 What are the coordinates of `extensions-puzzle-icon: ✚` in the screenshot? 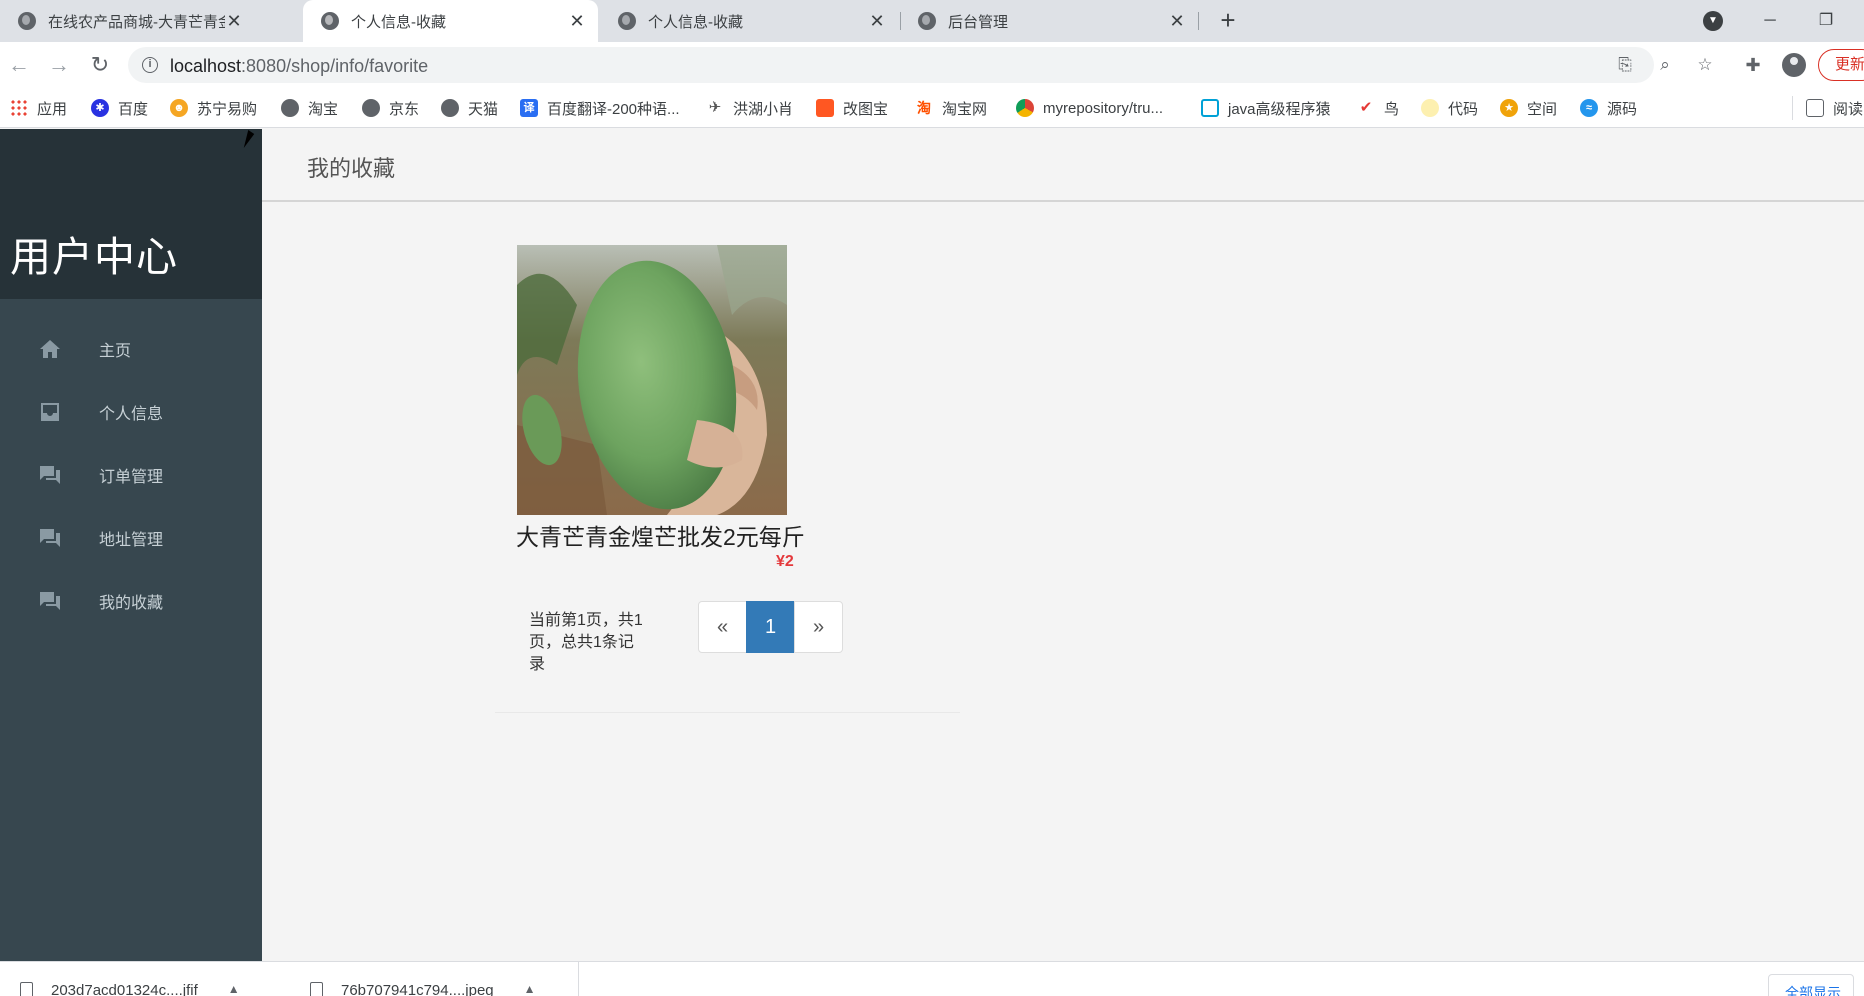 It's located at (1753, 65).